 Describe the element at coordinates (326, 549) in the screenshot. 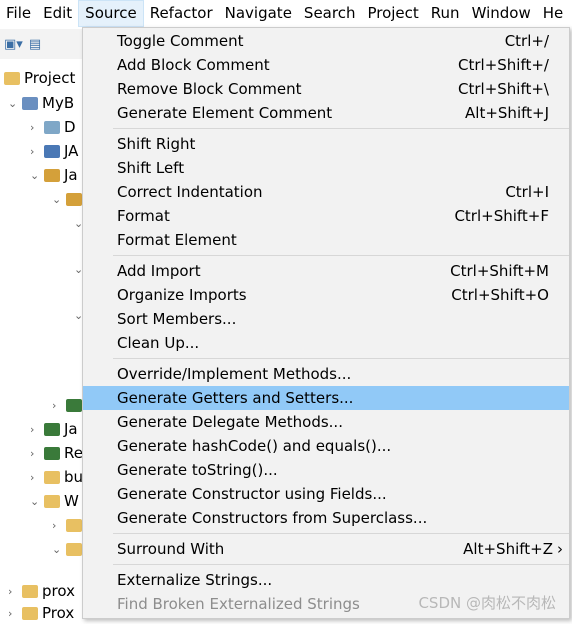

I see `menu-item-surround-with: Surround With Alt+Shift+Z ›` at that location.